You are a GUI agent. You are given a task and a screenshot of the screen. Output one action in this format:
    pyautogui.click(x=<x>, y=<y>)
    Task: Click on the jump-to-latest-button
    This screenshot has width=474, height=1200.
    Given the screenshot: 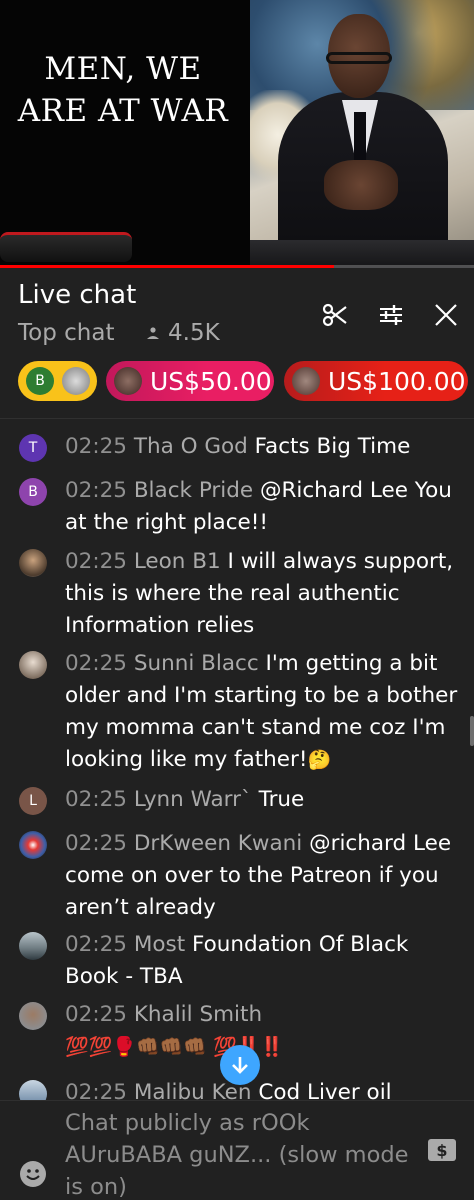 What is the action you would take?
    pyautogui.click(x=240, y=1065)
    